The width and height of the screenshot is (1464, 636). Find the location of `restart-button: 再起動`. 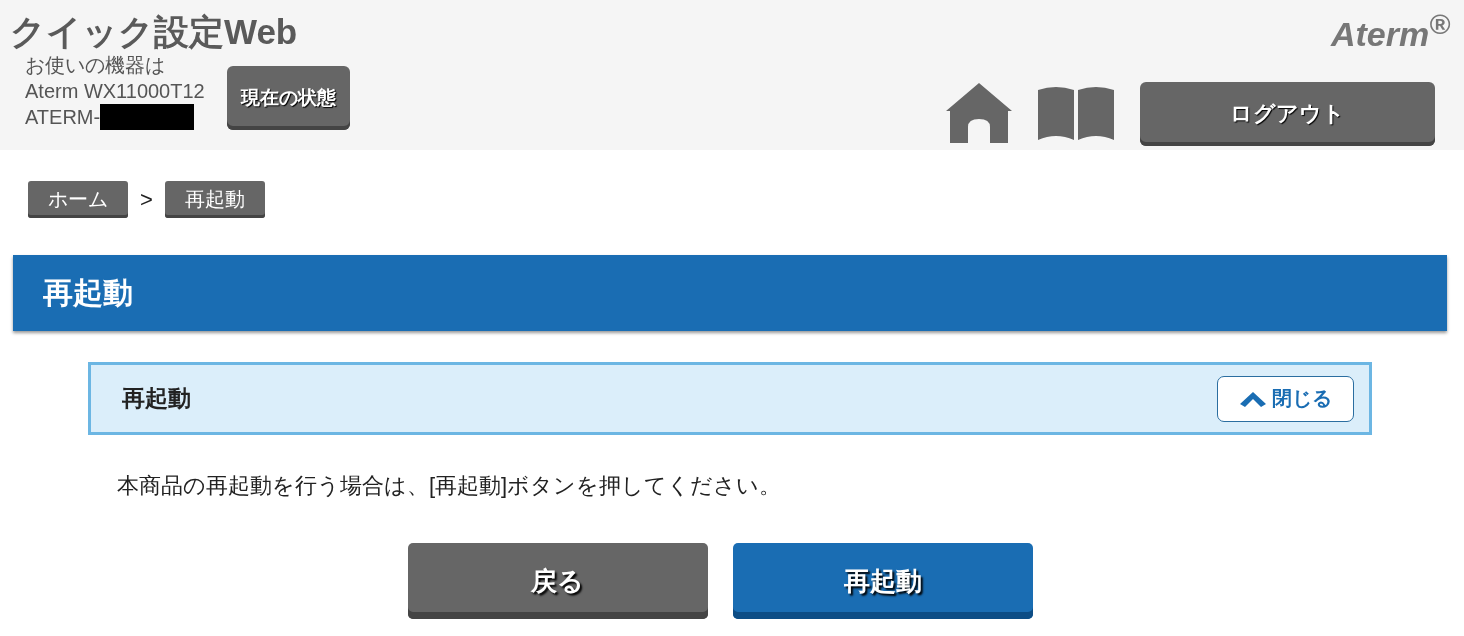

restart-button: 再起動 is located at coordinates (882, 581).